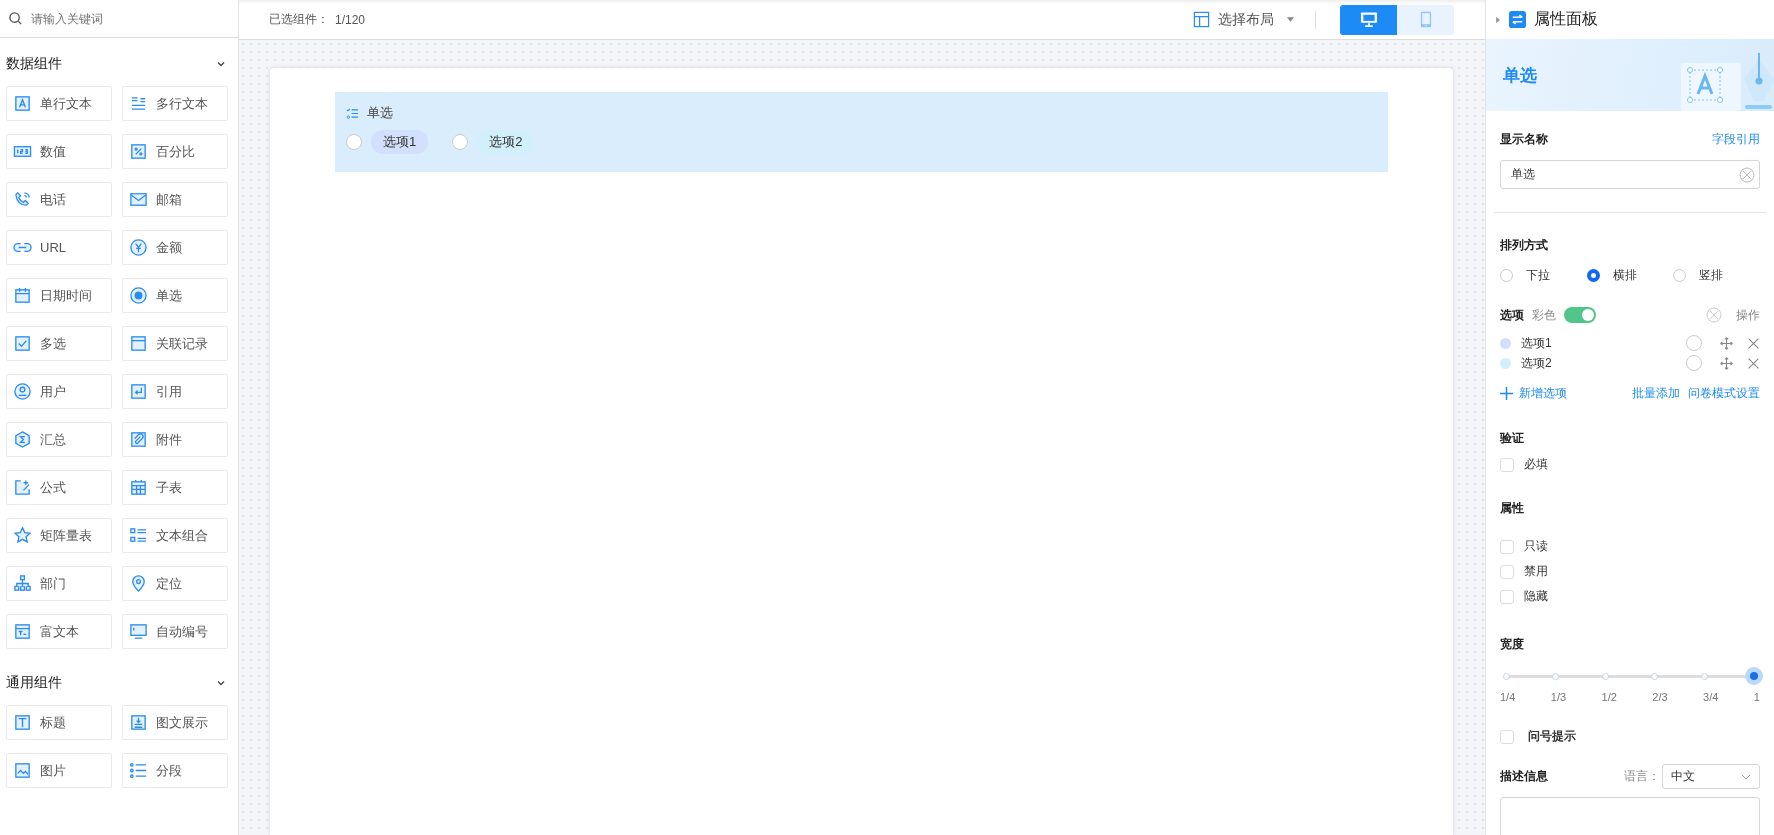  What do you see at coordinates (1736, 139) in the screenshot?
I see `field-reference-link: 字段引用` at bounding box center [1736, 139].